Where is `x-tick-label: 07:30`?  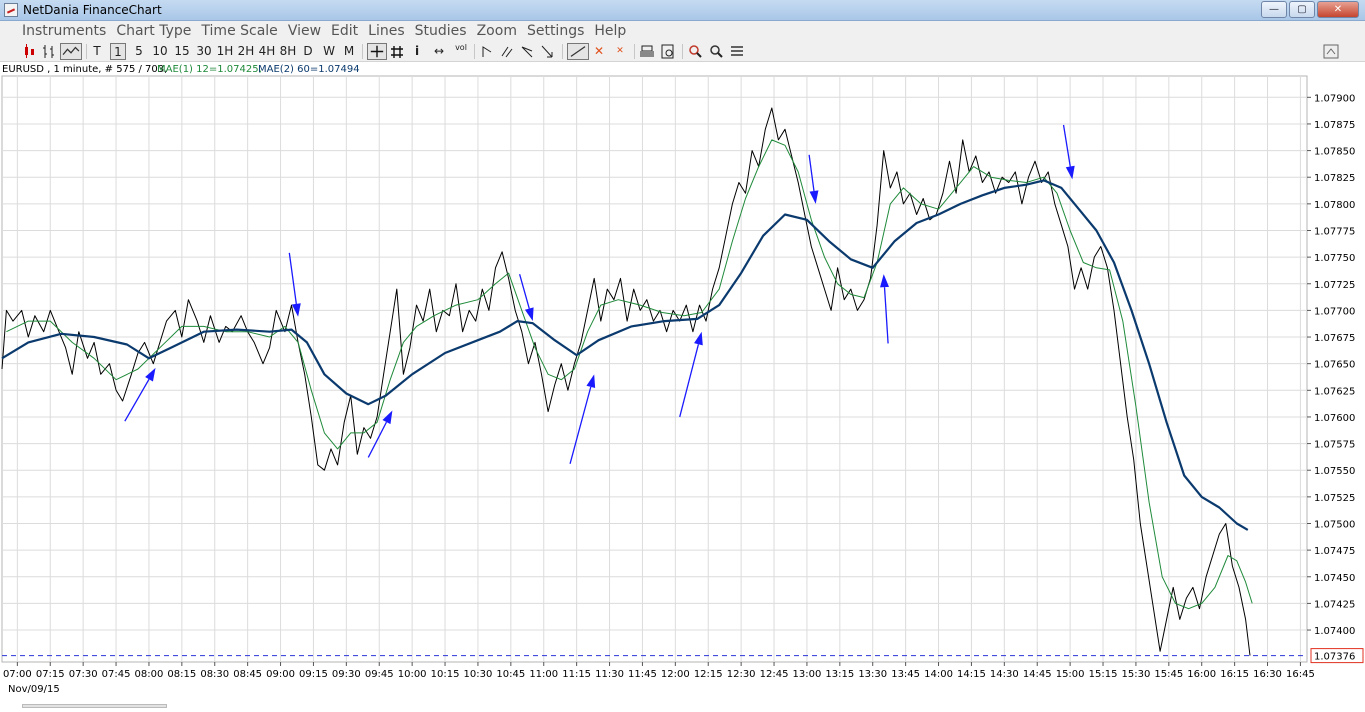 x-tick-label: 07:30 is located at coordinates (83, 674).